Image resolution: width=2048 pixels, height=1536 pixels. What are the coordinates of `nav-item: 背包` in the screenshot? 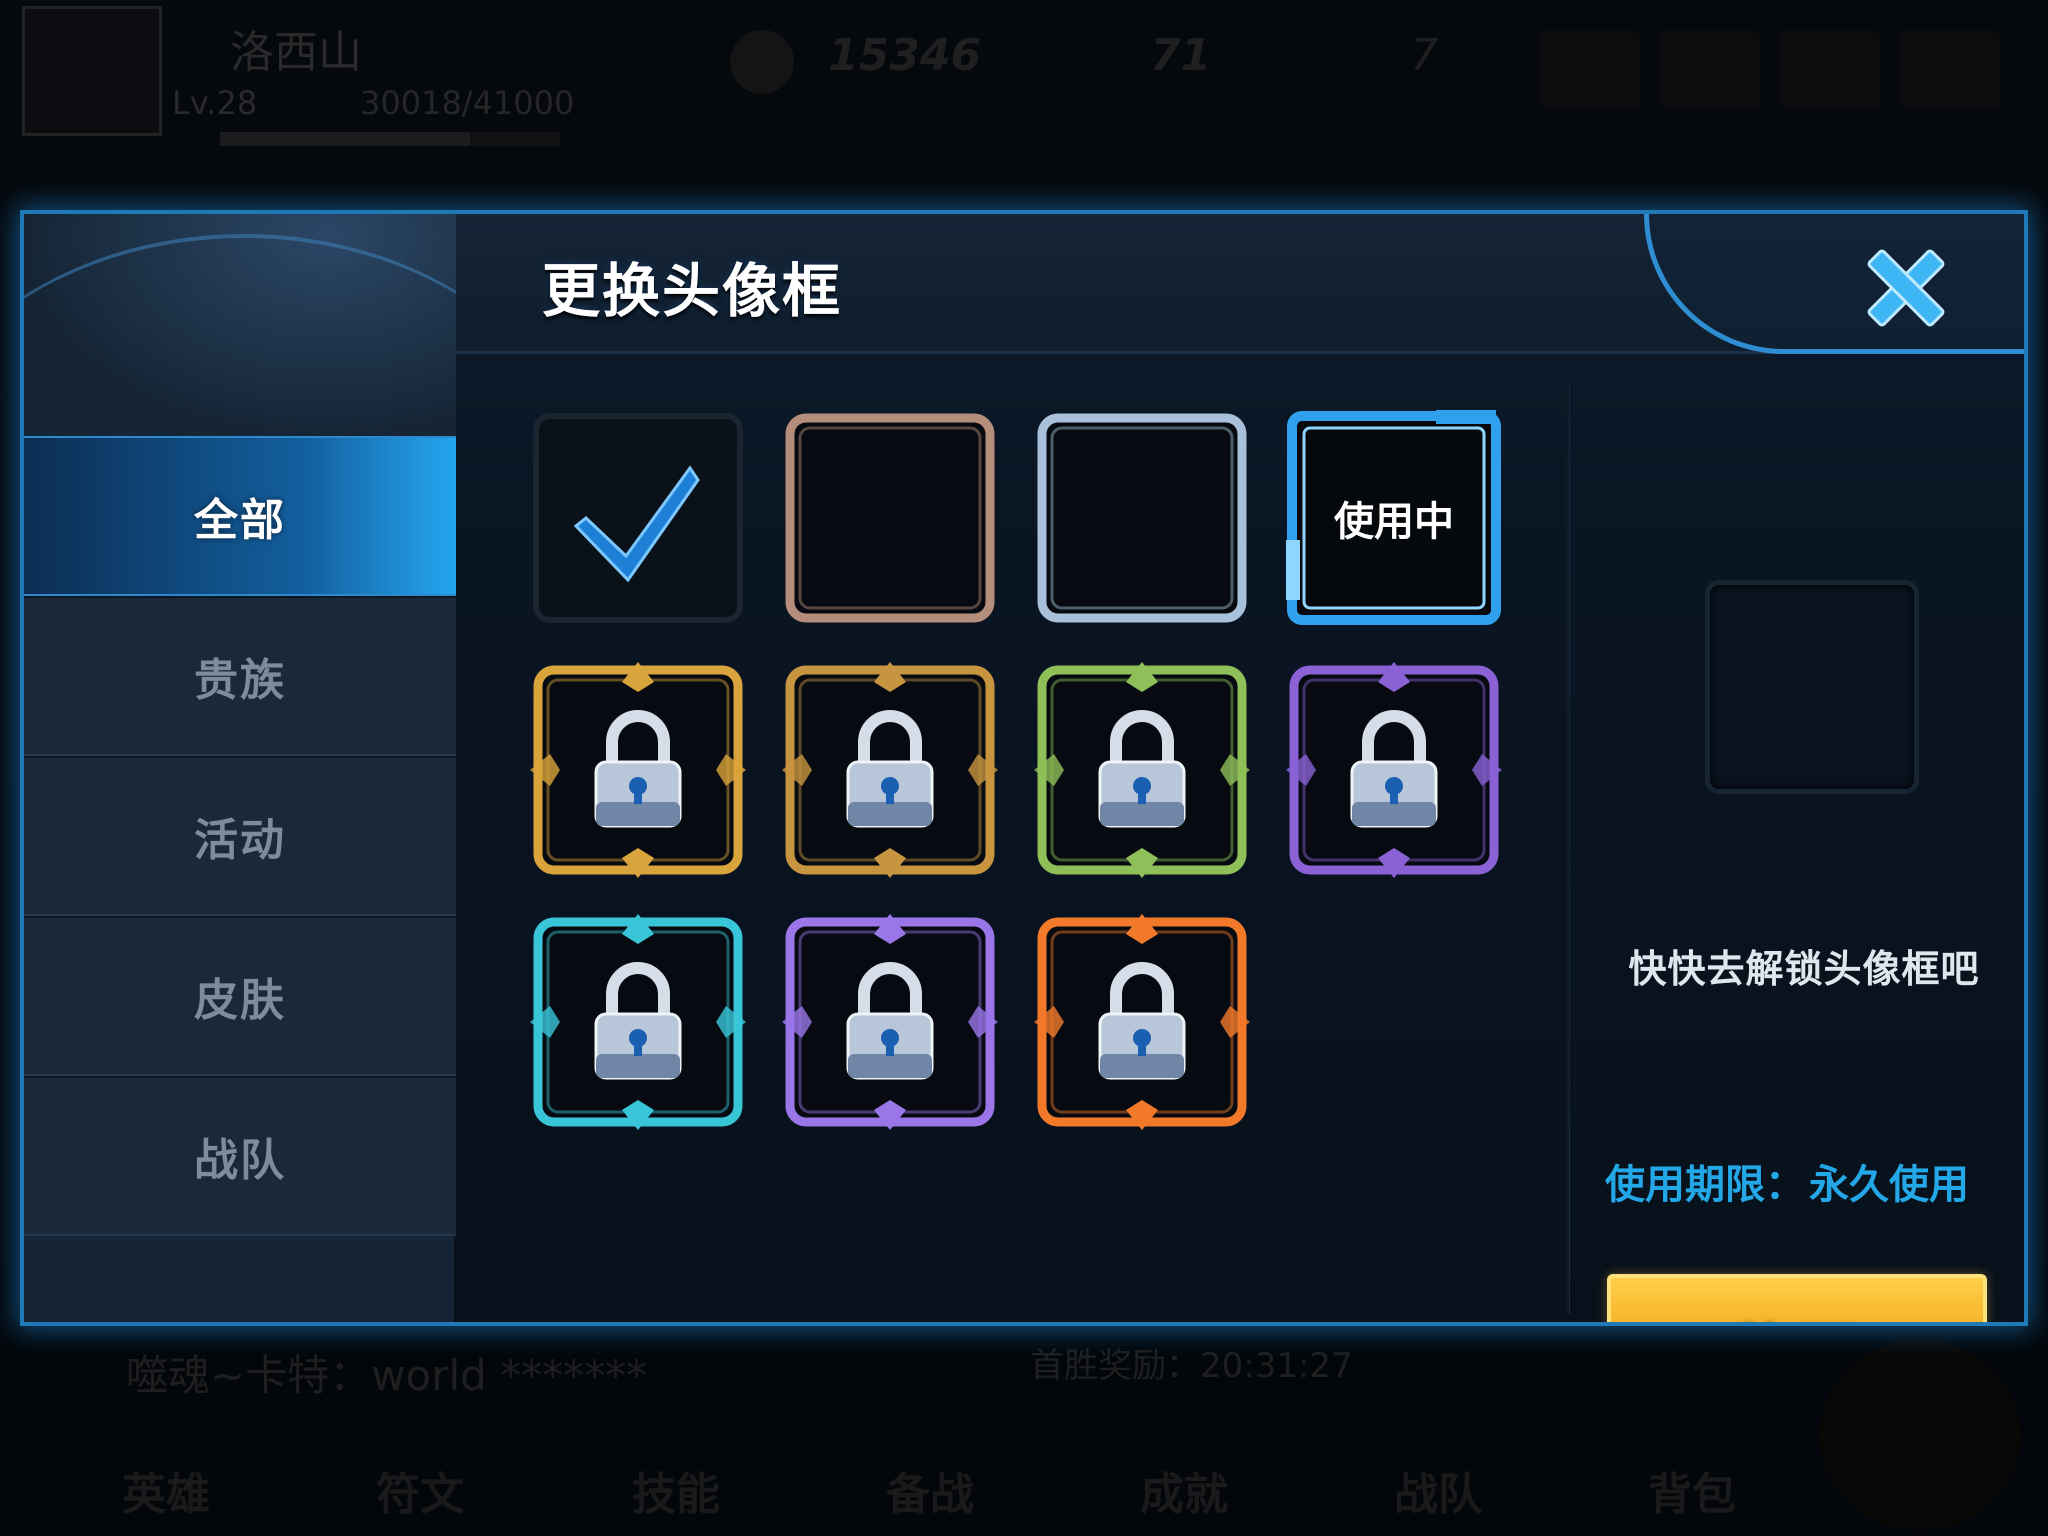 It's located at (1692, 1494).